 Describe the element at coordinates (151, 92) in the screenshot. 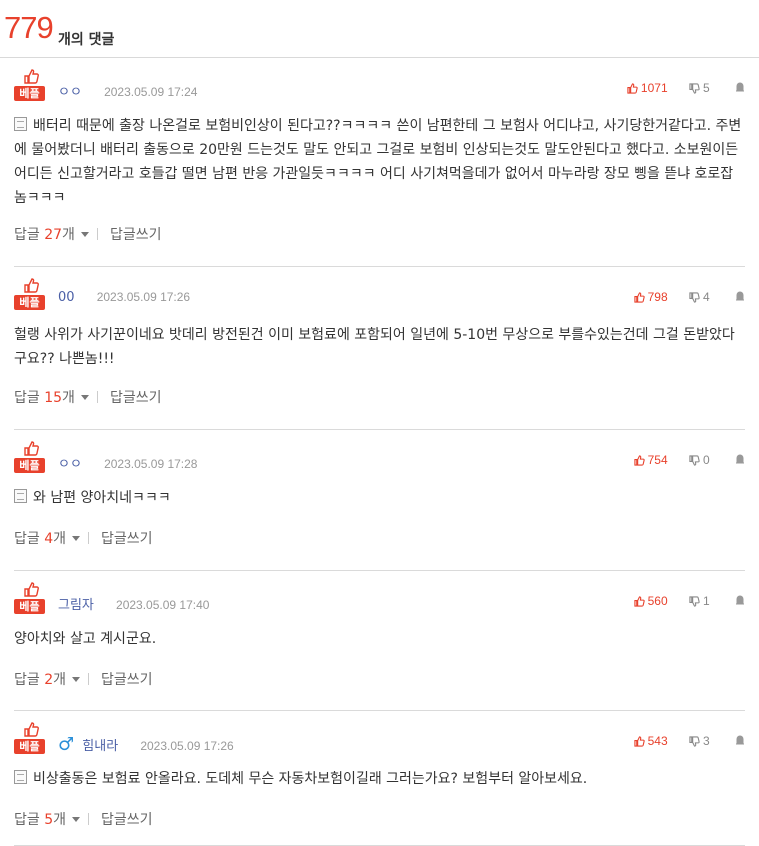

I see `comment-date: 2023.05.09 17:24` at that location.